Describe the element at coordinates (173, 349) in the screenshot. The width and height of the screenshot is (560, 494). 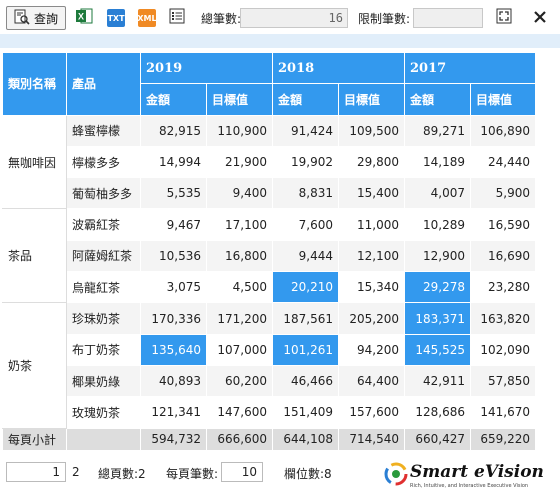
I see `highlighted-value-cell: 135,640` at that location.